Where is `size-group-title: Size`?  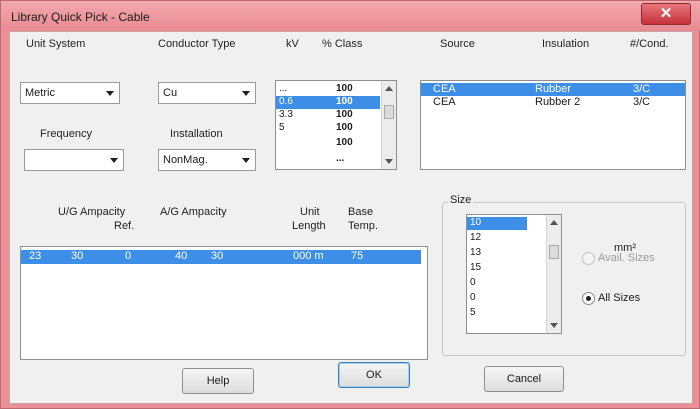
size-group-title: Size is located at coordinates (461, 200).